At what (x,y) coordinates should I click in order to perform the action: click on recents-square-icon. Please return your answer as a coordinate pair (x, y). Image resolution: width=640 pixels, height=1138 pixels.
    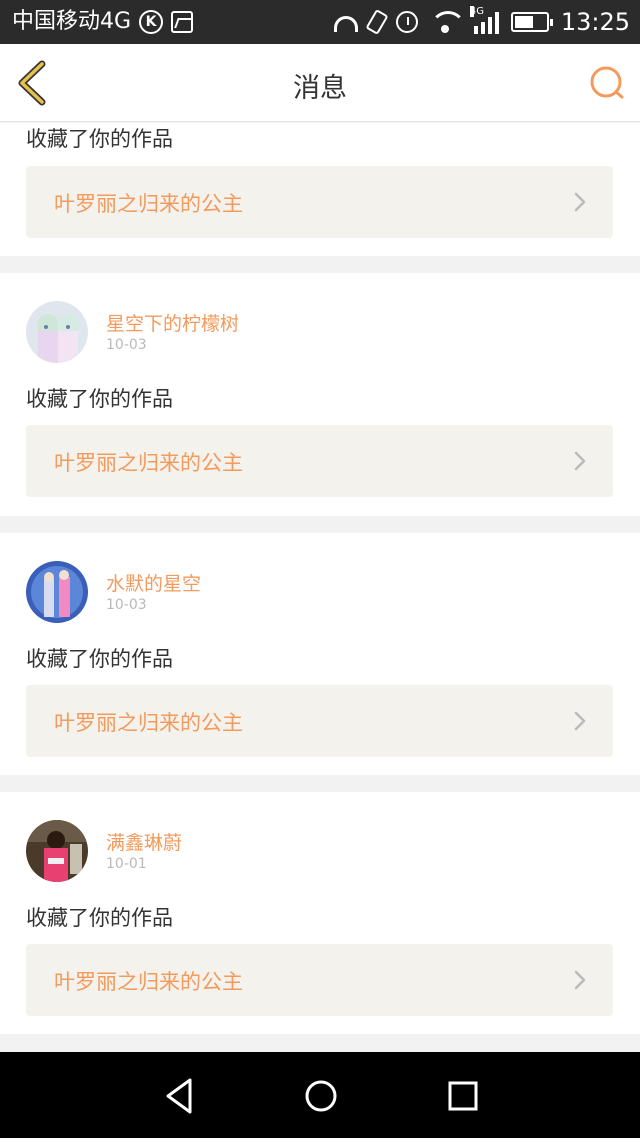
    Looking at the image, I should click on (463, 1096).